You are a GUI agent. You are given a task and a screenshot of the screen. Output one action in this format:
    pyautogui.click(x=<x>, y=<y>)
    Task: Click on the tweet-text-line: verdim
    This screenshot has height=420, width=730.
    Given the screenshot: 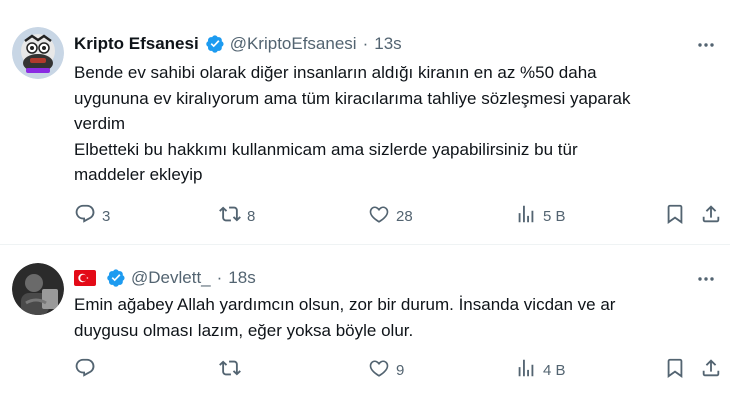 What is the action you would take?
    pyautogui.click(x=100, y=123)
    